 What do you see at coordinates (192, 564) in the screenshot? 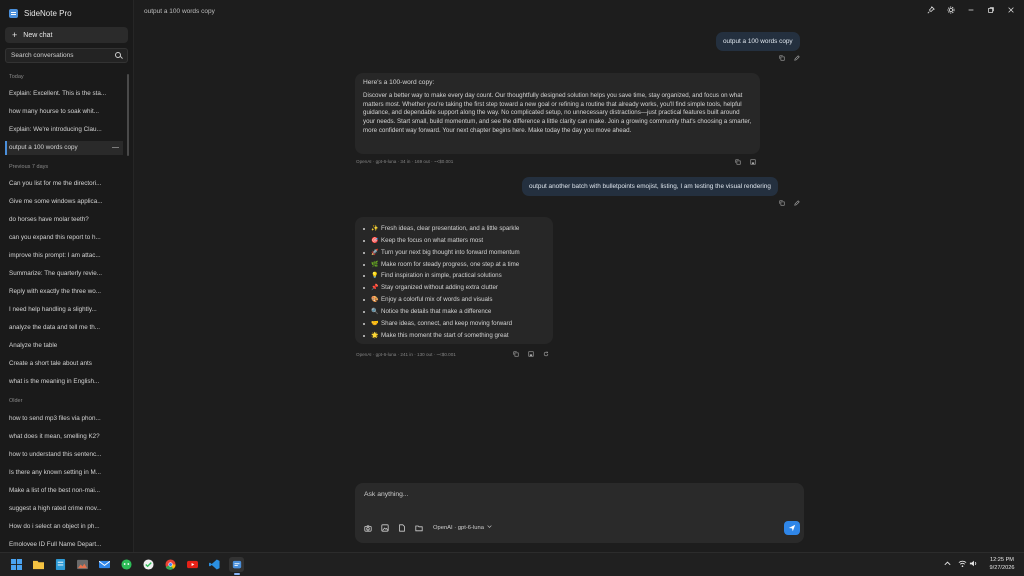
I see `youtube-icon` at bounding box center [192, 564].